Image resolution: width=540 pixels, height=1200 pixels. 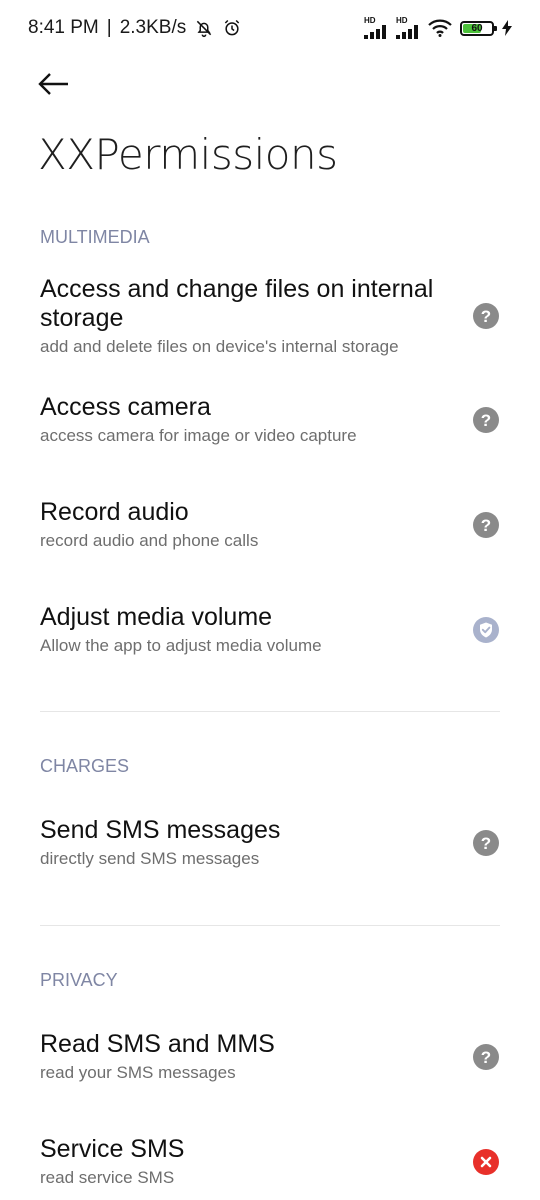 What do you see at coordinates (85, 766) in the screenshot?
I see `section-header-charges: CHARGES` at bounding box center [85, 766].